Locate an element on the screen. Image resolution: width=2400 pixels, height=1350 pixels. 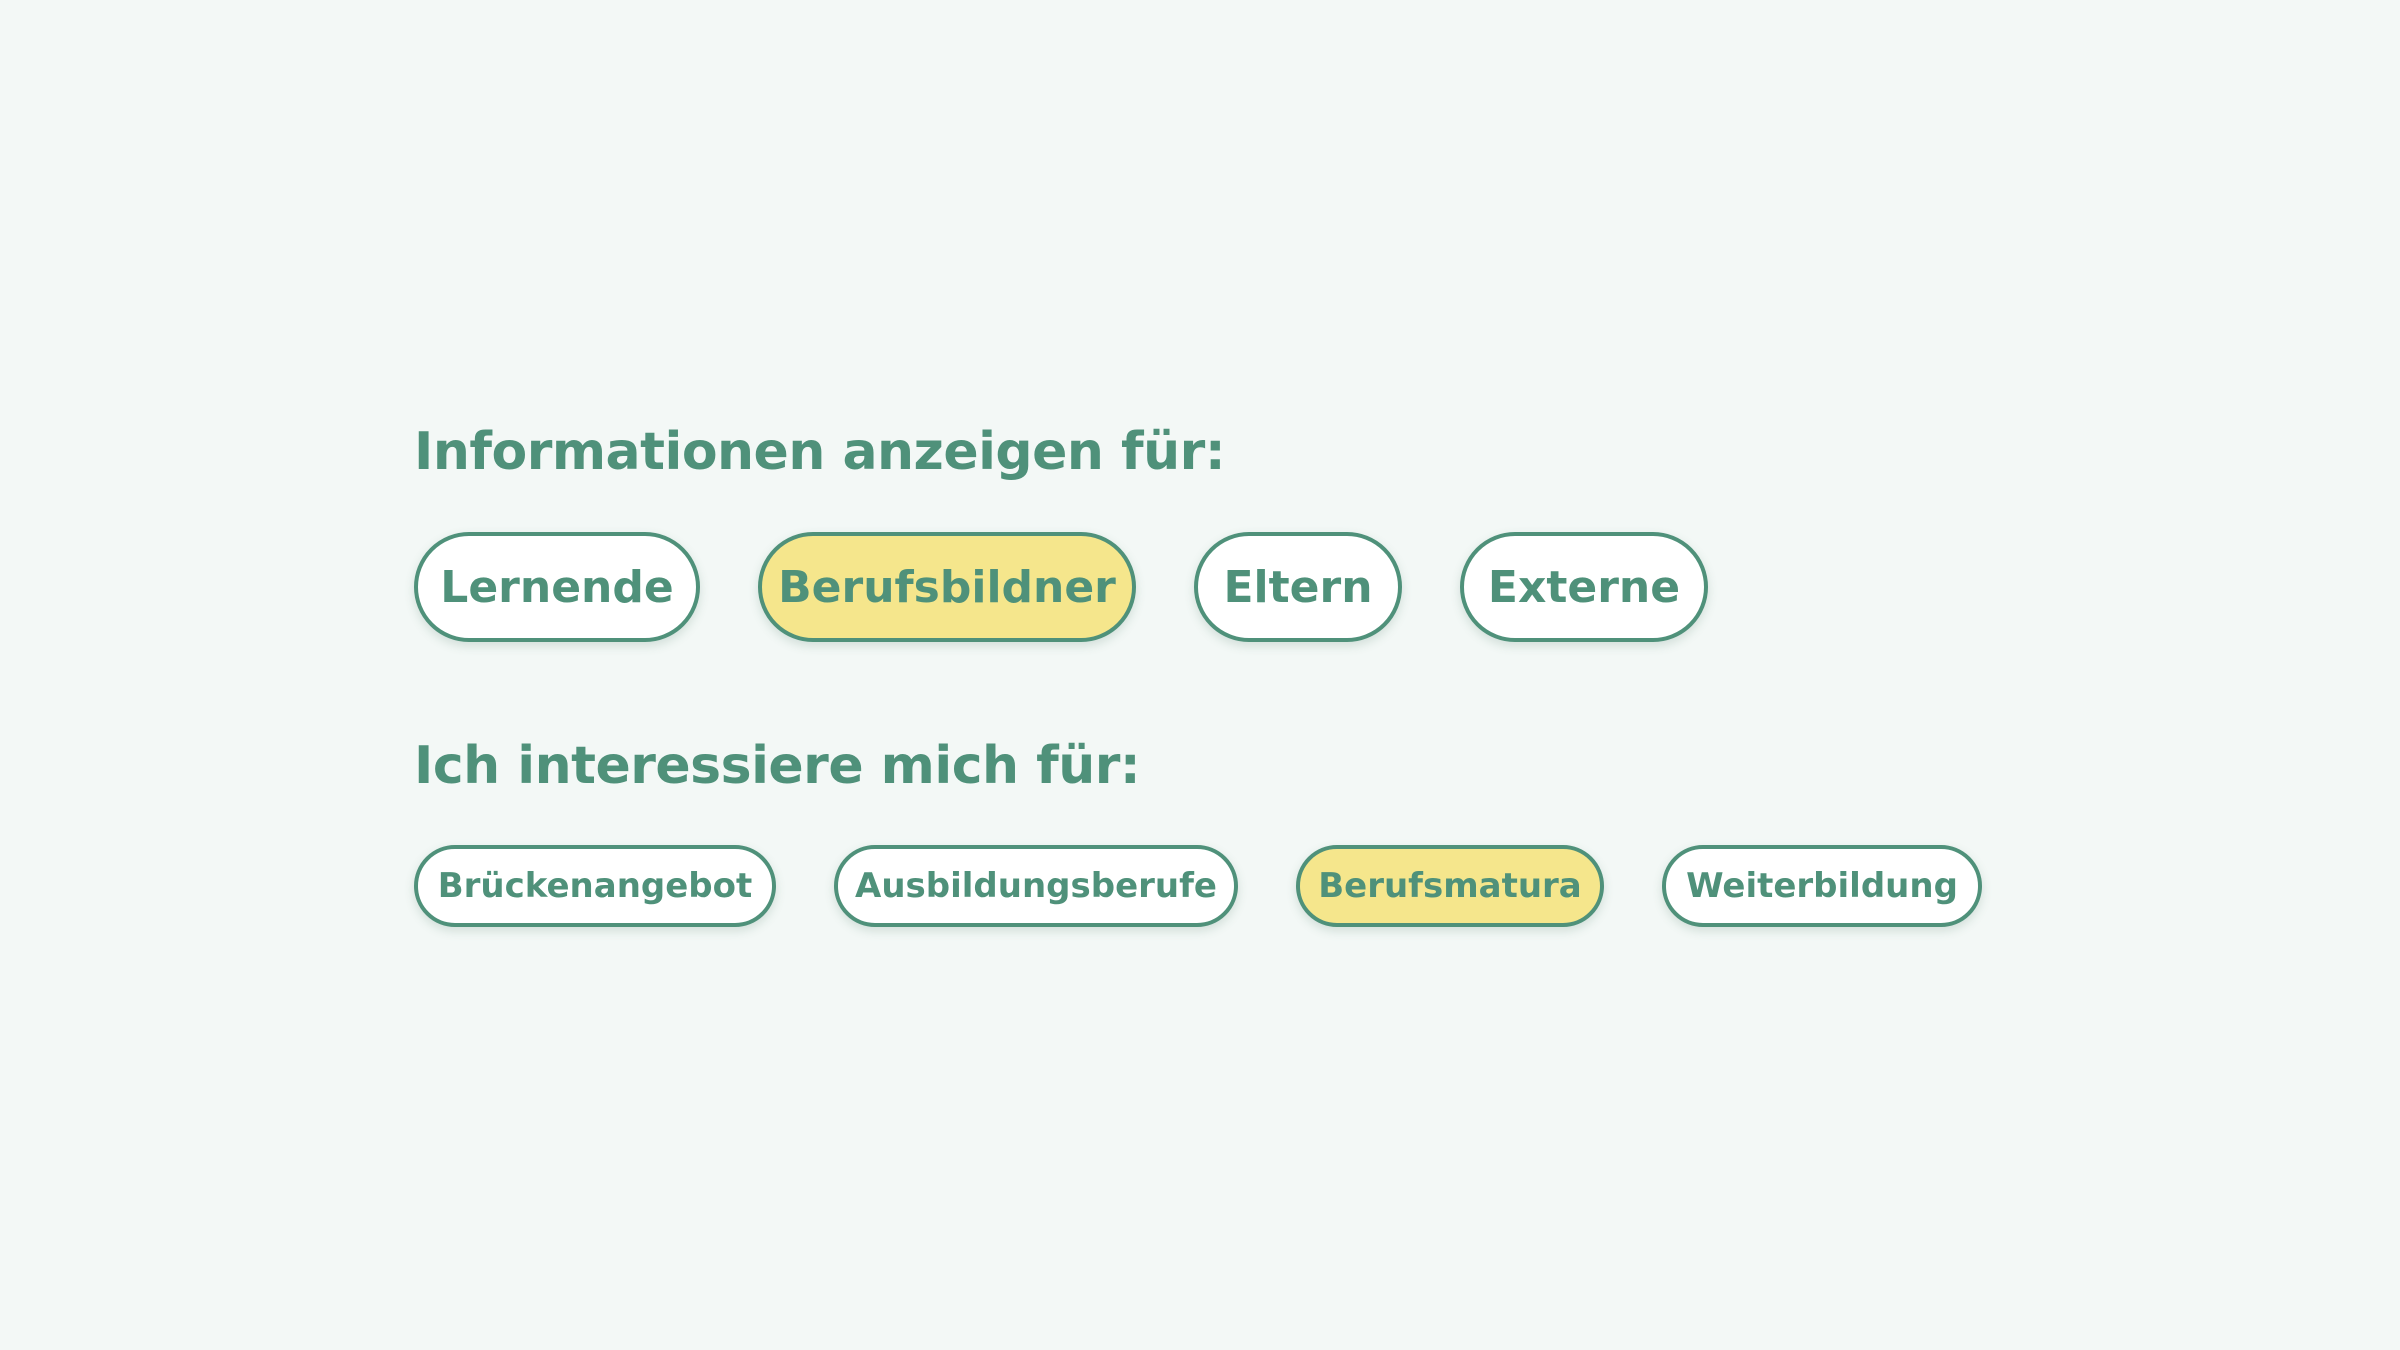
chip-weiterbildung: Weiterbildung is located at coordinates (1822, 886).